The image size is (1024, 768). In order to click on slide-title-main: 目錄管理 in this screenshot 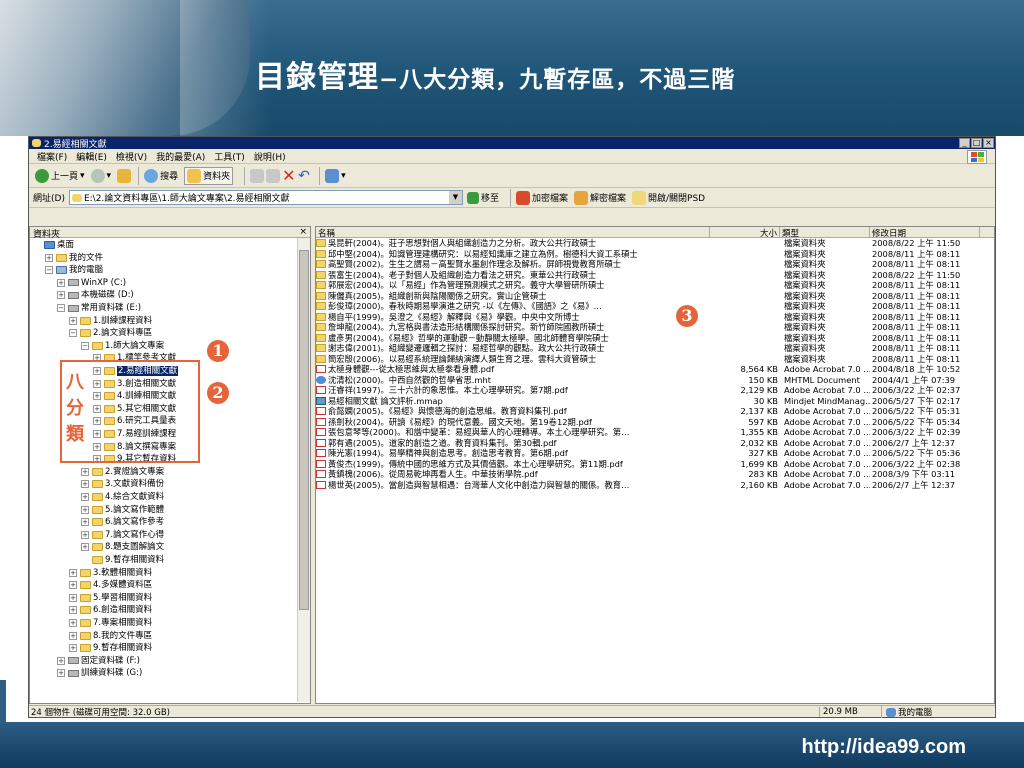, I will do `click(317, 77)`.